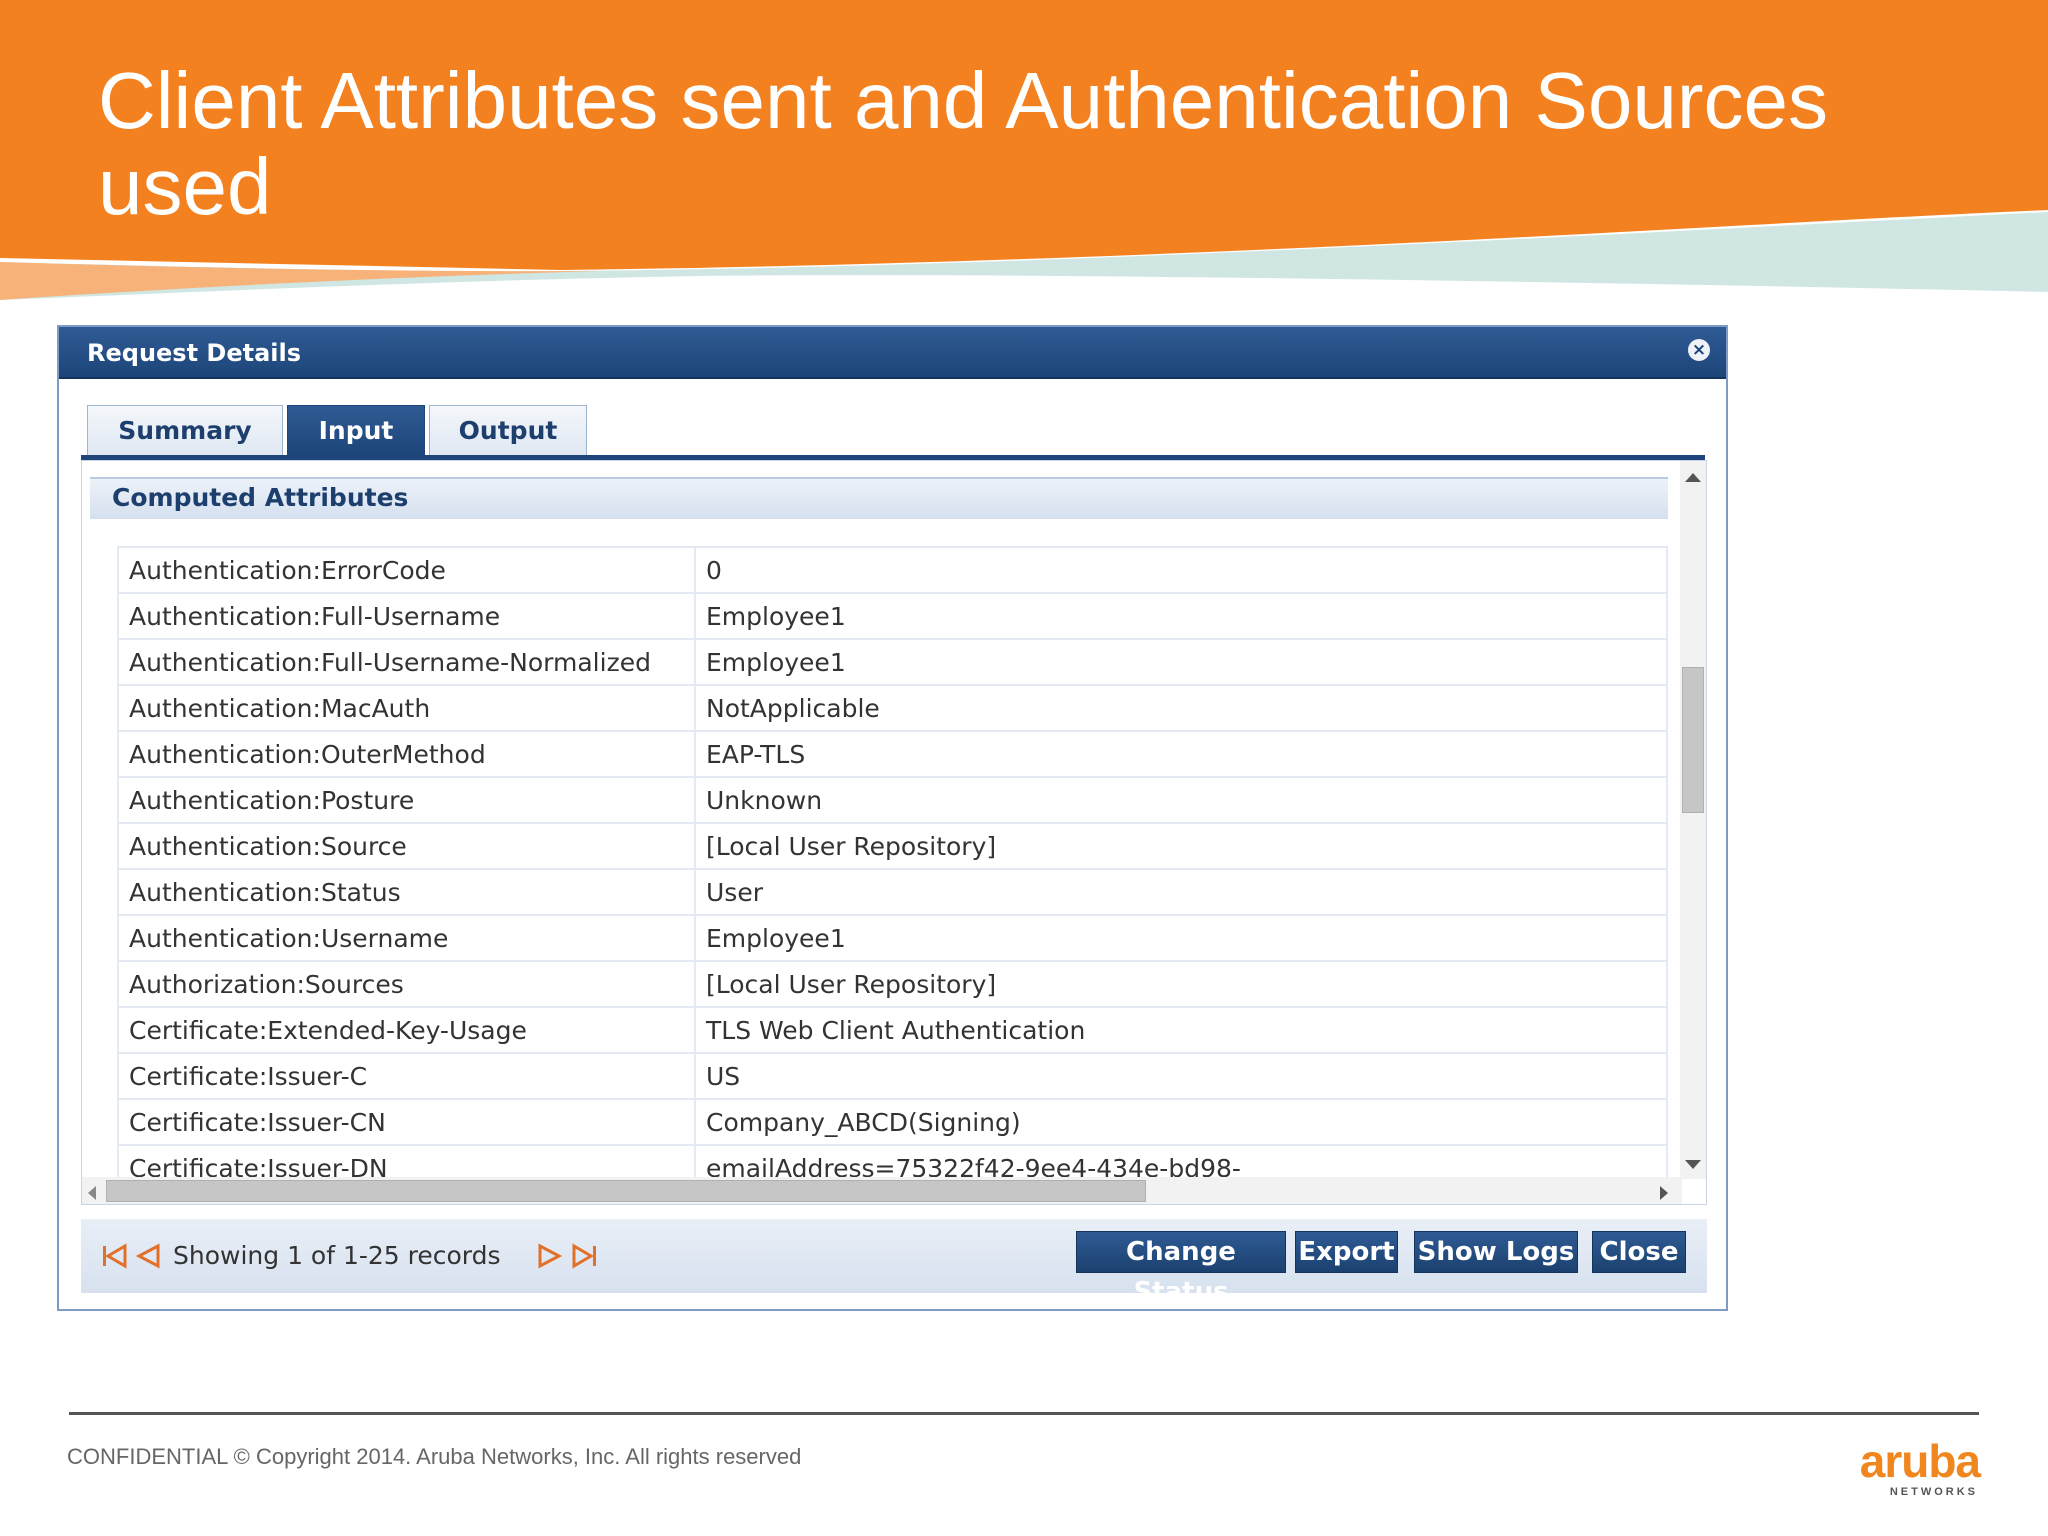 This screenshot has height=1536, width=2048. I want to click on dialog-title: Request Details, so click(194, 353).